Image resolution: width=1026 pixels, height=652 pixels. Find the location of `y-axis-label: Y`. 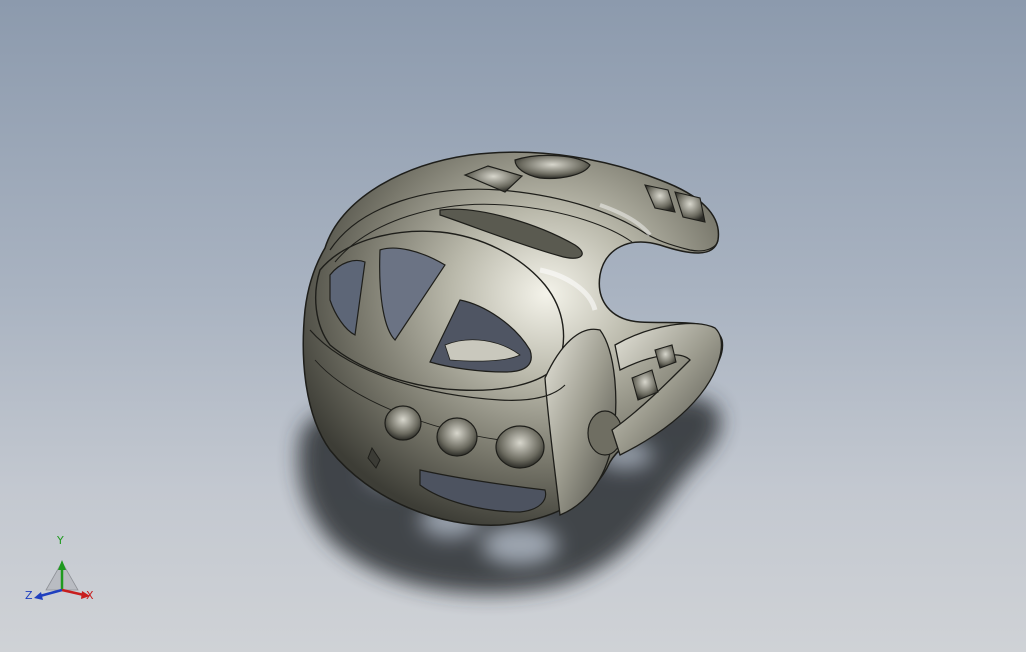

y-axis-label: Y is located at coordinates (60, 540).